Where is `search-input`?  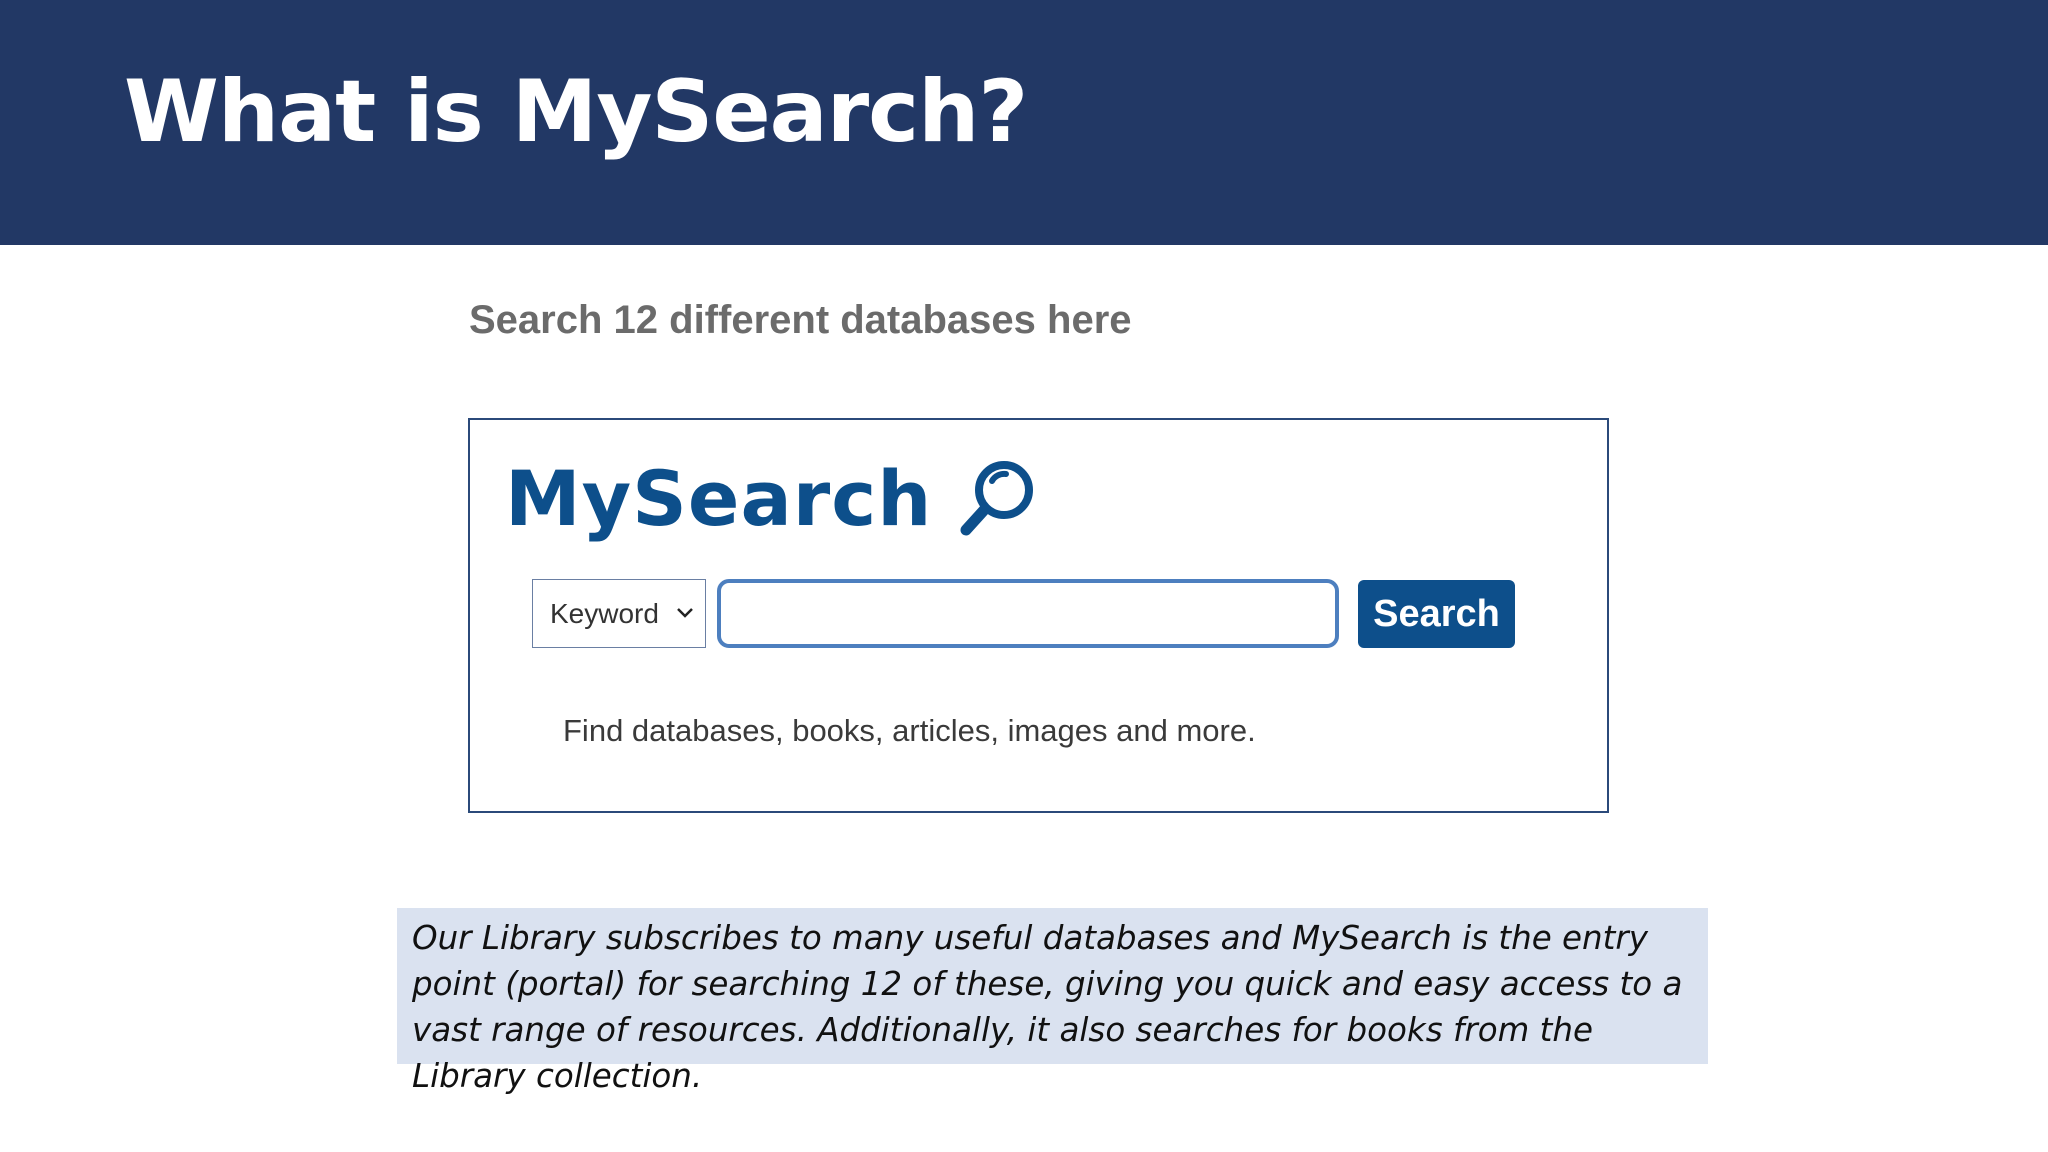 search-input is located at coordinates (1028, 613).